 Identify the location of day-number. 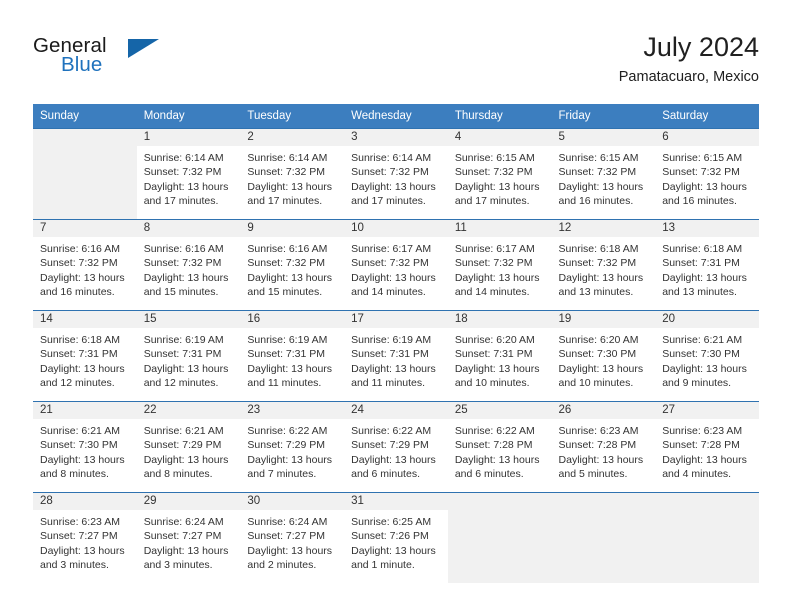
(85, 137).